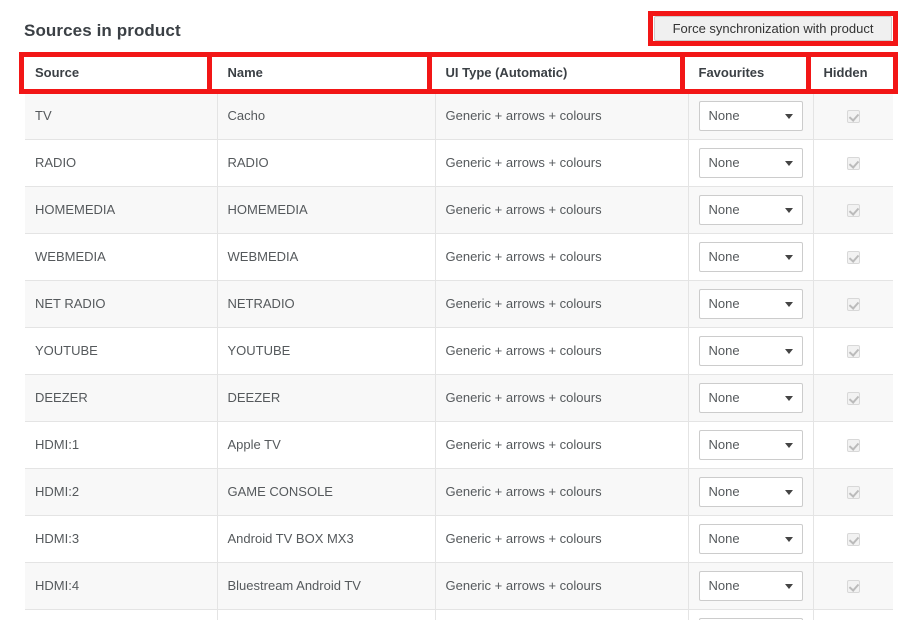  Describe the element at coordinates (121, 614) in the screenshot. I see `cell-source` at that location.